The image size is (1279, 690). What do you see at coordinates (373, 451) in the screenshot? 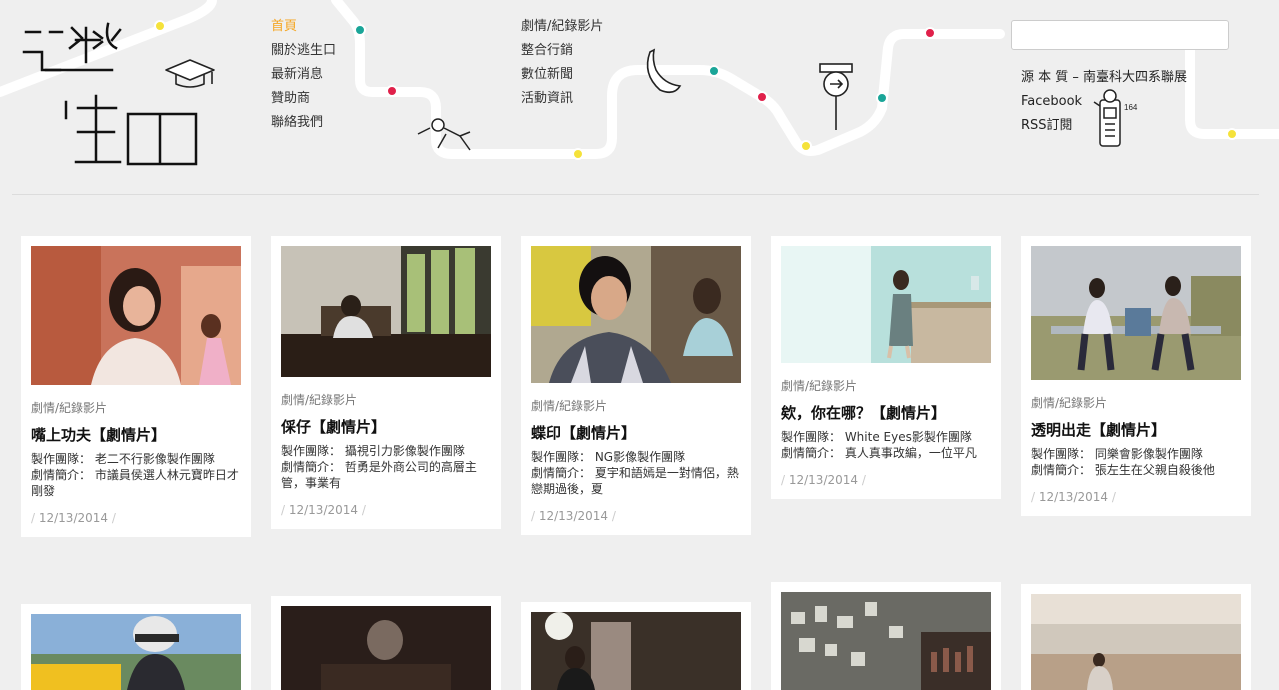
I see `post-team: 製作團隊： 攝視引力影像製作團隊` at bounding box center [373, 451].